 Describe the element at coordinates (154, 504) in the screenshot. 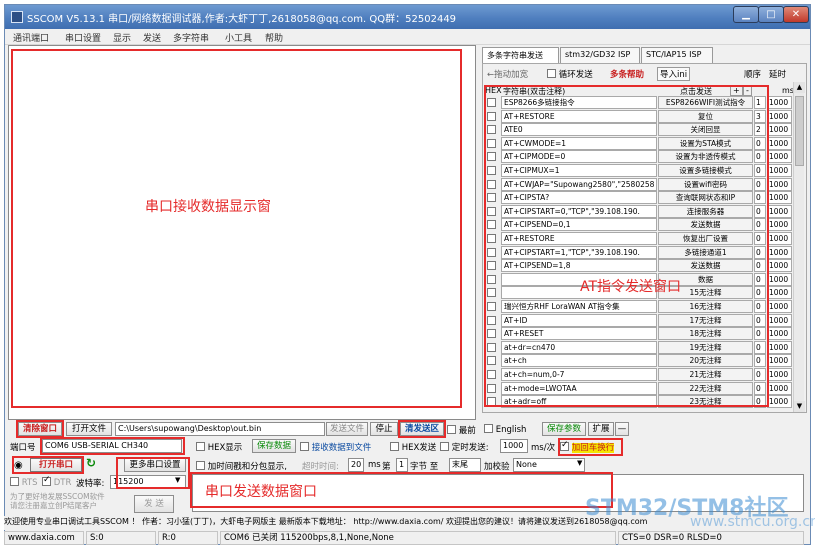

I see `send-button: 发 送` at that location.